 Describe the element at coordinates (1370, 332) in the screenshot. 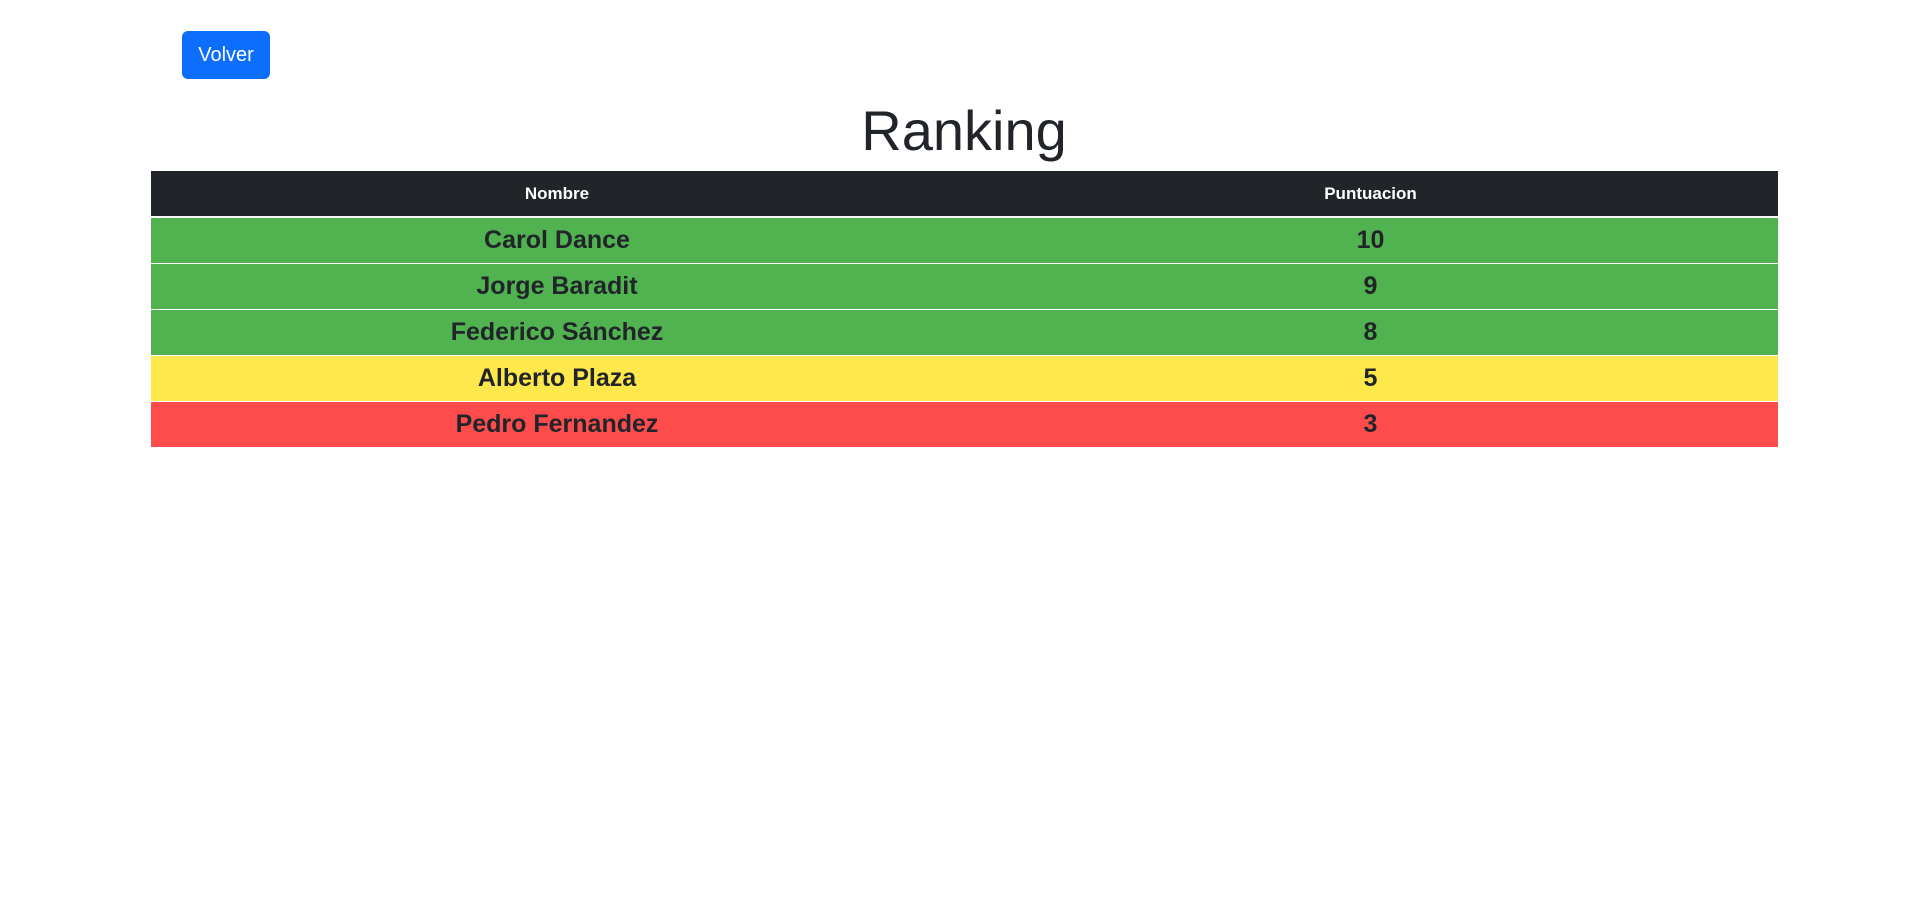

I see `cell-puntuacion: 8` at that location.